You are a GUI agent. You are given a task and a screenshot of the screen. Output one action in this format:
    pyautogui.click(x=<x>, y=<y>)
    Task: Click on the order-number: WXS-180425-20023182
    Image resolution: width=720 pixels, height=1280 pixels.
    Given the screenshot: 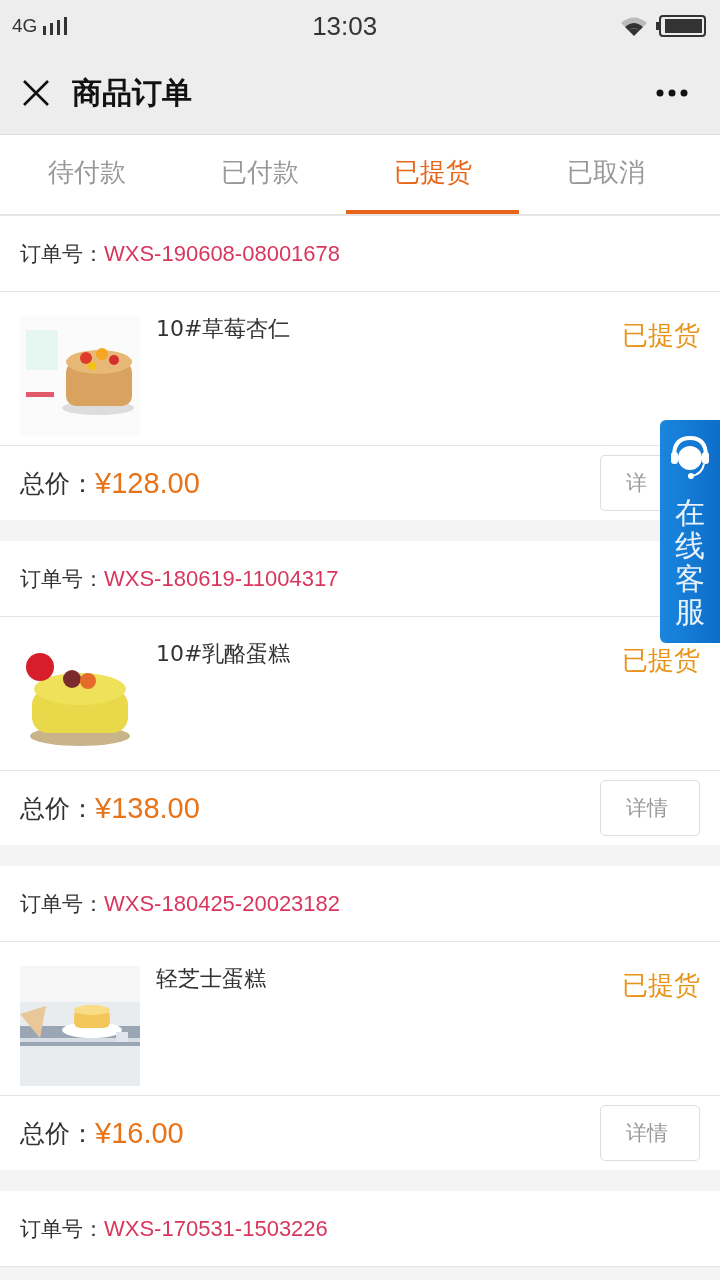 What is the action you would take?
    pyautogui.click(x=222, y=903)
    